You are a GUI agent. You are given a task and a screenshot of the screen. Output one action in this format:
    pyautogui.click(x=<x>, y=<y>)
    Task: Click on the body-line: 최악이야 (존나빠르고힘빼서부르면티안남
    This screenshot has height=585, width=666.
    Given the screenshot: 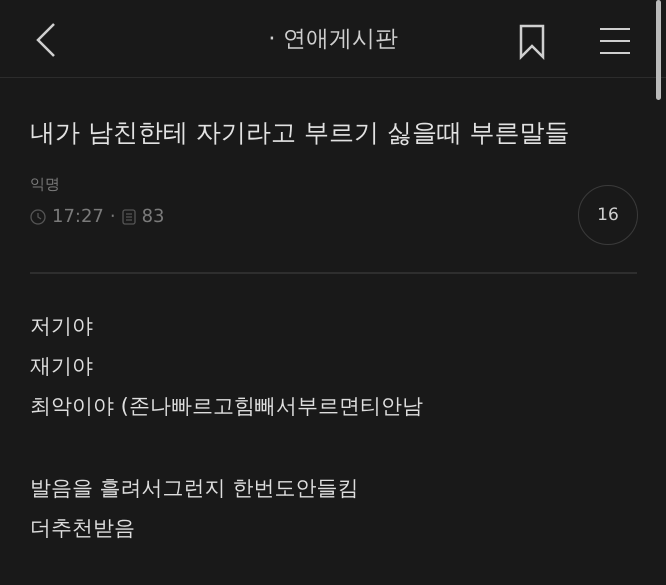 What is the action you would take?
    pyautogui.click(x=227, y=406)
    